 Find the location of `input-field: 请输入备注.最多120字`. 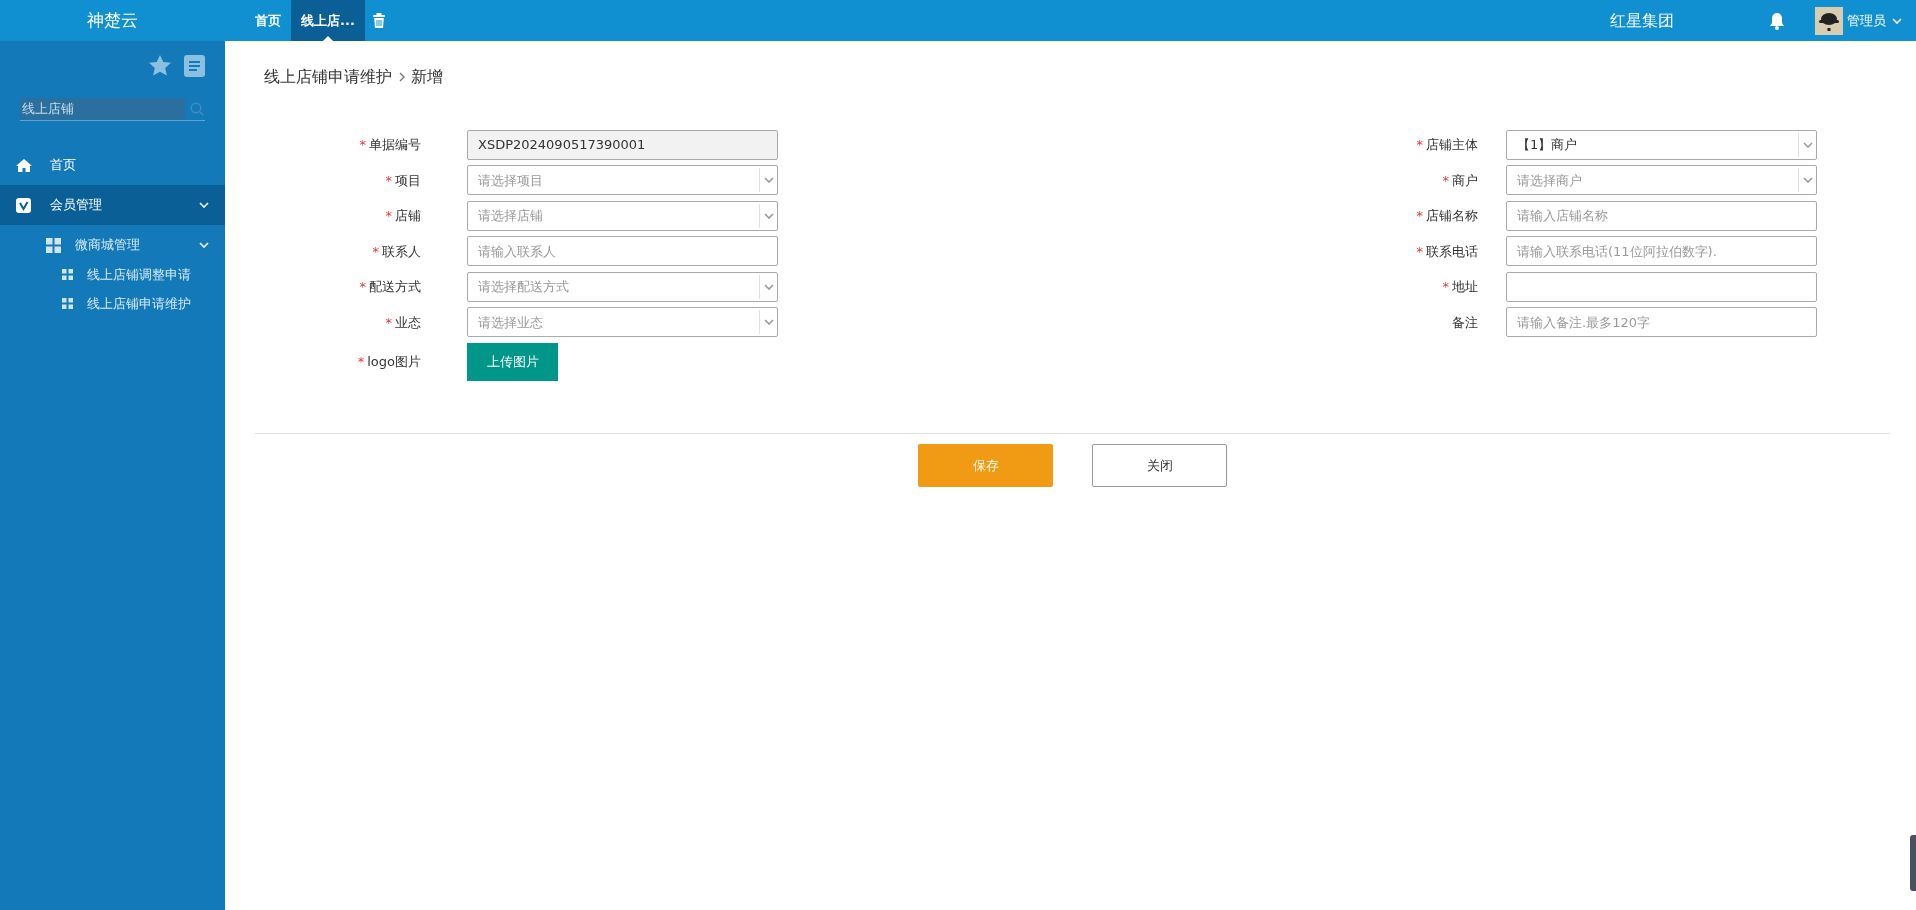

input-field: 请输入备注.最多120字 is located at coordinates (1661, 322).